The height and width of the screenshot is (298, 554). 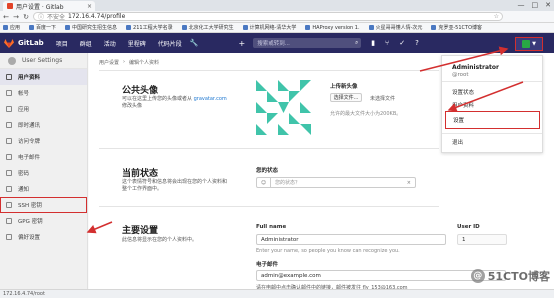 I want to click on watermark-text: 51CTO博客, so click(x=518, y=276).